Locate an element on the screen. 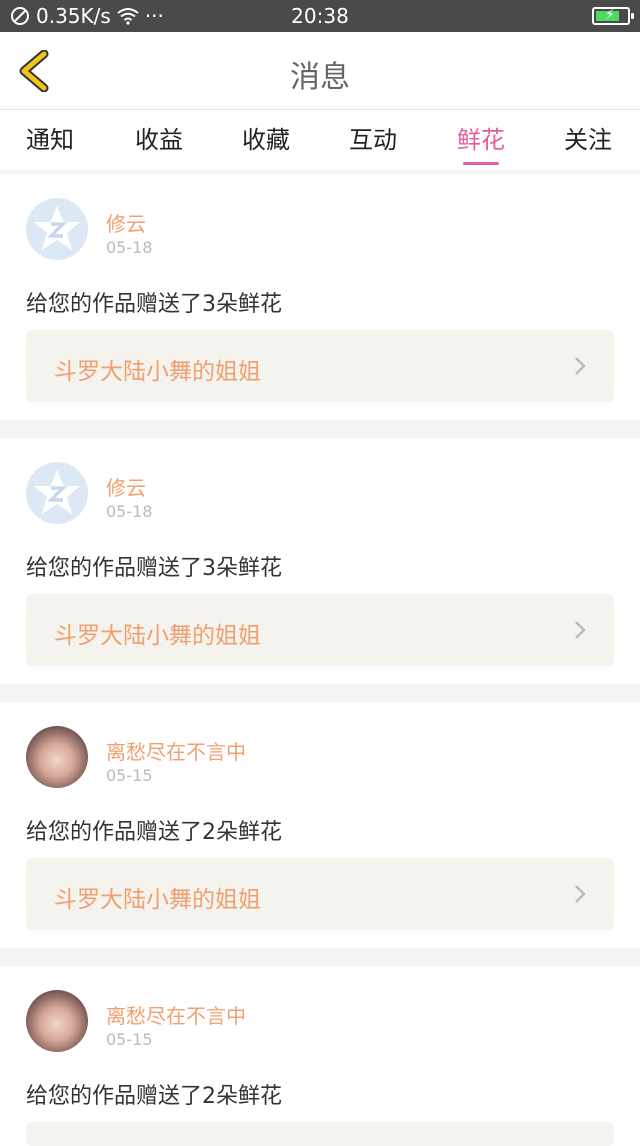  tab-interactions: 互动 is located at coordinates (373, 137).